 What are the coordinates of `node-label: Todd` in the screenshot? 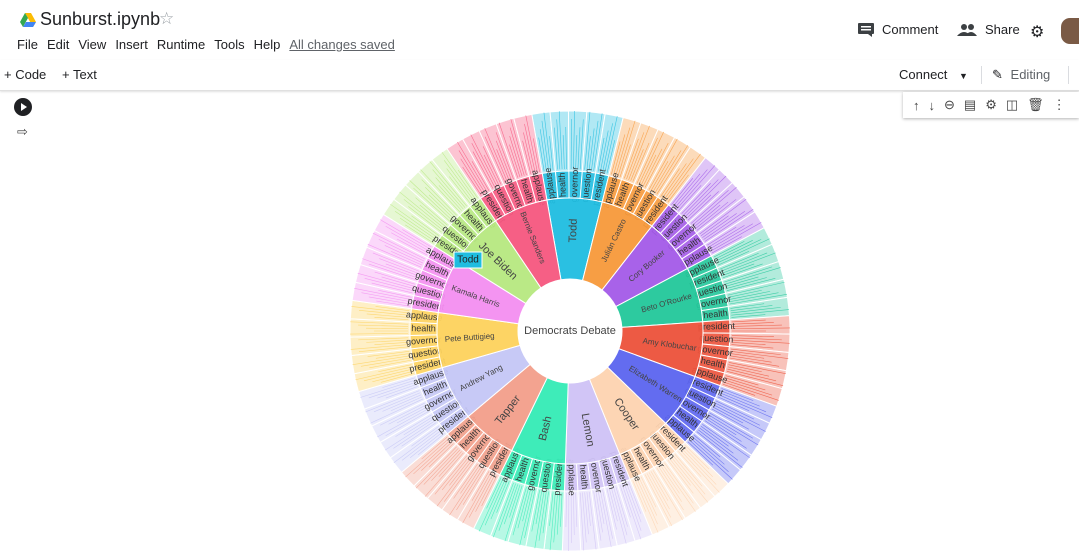 It's located at (573, 230).